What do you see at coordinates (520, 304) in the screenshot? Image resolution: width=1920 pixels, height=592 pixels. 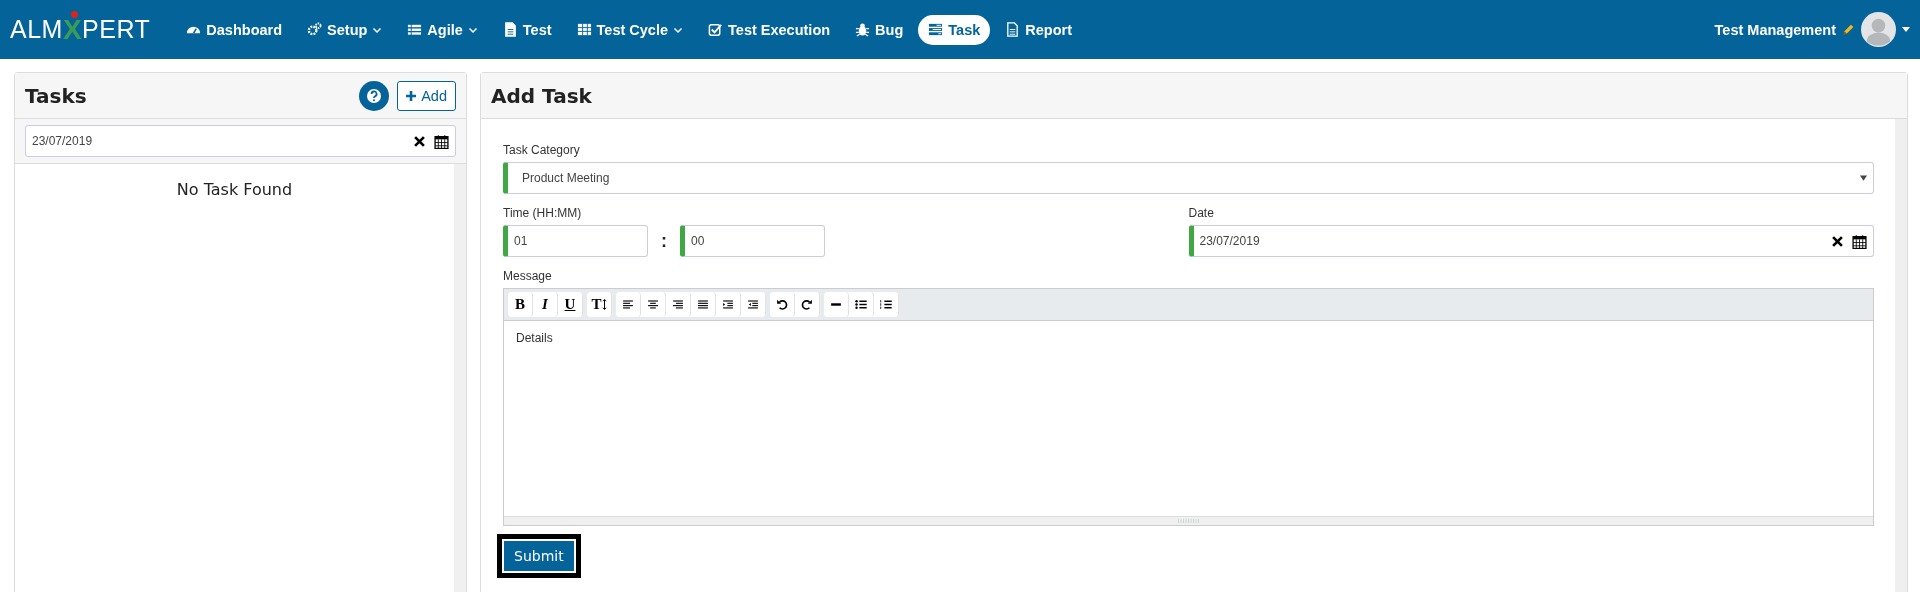 I see `bold-button: B` at bounding box center [520, 304].